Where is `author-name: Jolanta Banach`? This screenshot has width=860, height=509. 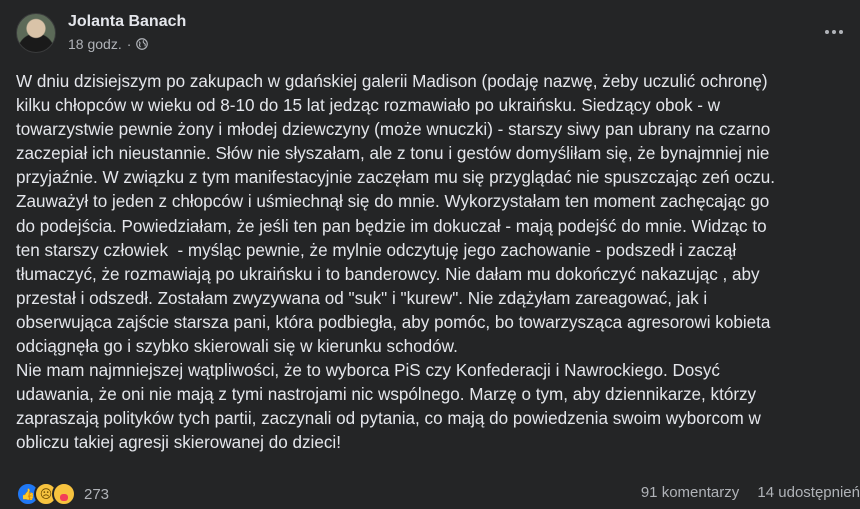 author-name: Jolanta Banach is located at coordinates (127, 22).